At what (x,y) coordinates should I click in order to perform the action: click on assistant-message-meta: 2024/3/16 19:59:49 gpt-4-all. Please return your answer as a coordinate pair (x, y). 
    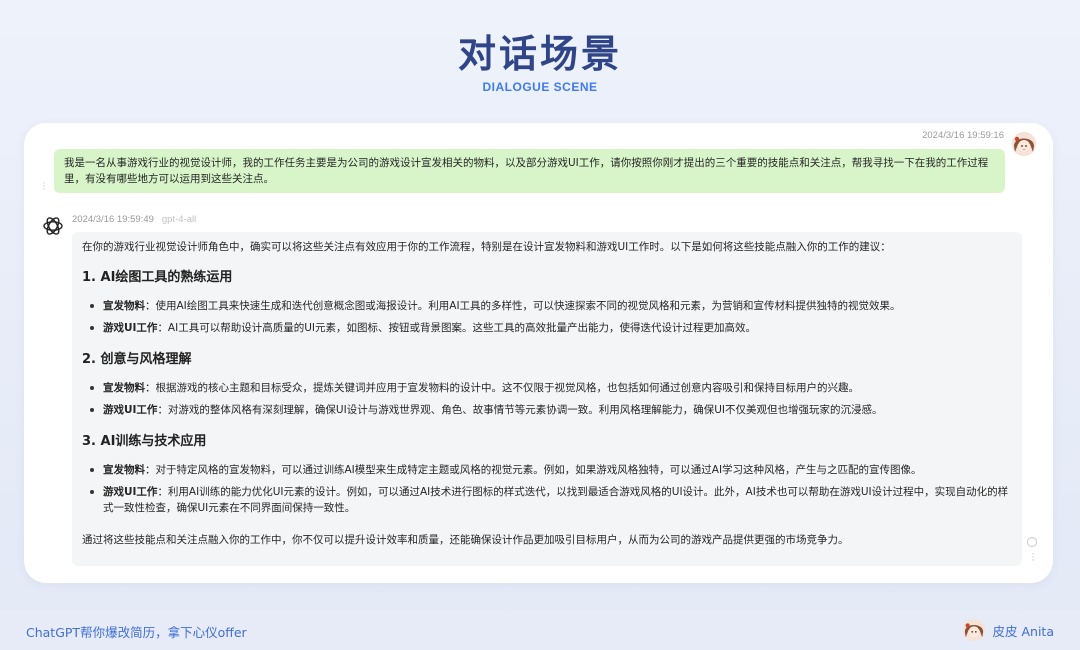
    Looking at the image, I should click on (134, 219).